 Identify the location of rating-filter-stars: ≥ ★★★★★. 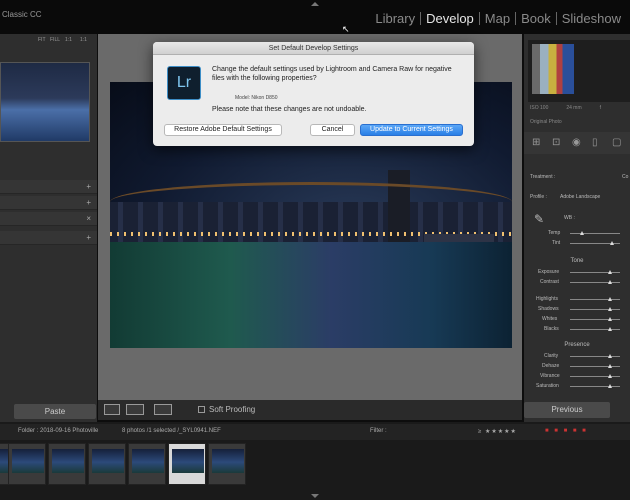
(497, 431).